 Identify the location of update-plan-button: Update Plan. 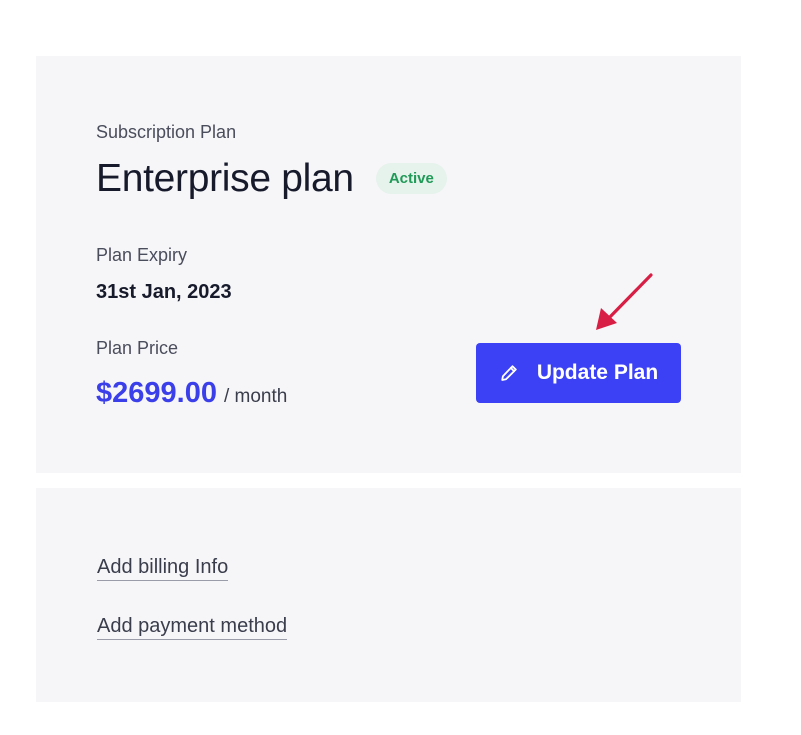
(578, 373).